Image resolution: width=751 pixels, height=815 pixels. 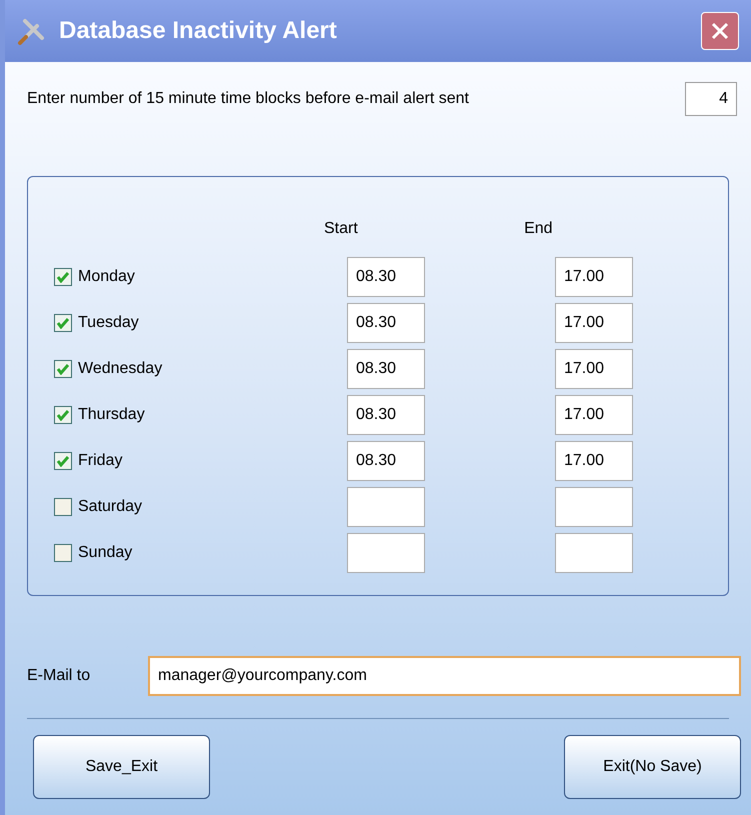 What do you see at coordinates (652, 767) in the screenshot?
I see `exit-button: Exit(No Save)` at bounding box center [652, 767].